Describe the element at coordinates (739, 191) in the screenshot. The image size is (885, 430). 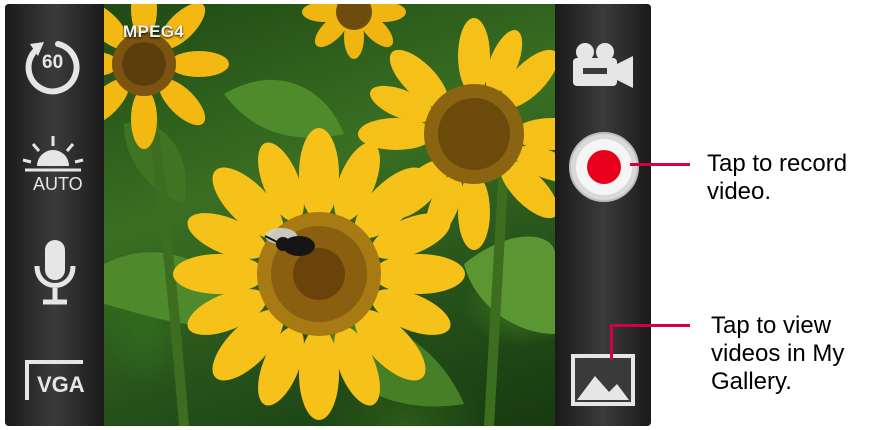
I see `record-callout-line-2: video.` at that location.